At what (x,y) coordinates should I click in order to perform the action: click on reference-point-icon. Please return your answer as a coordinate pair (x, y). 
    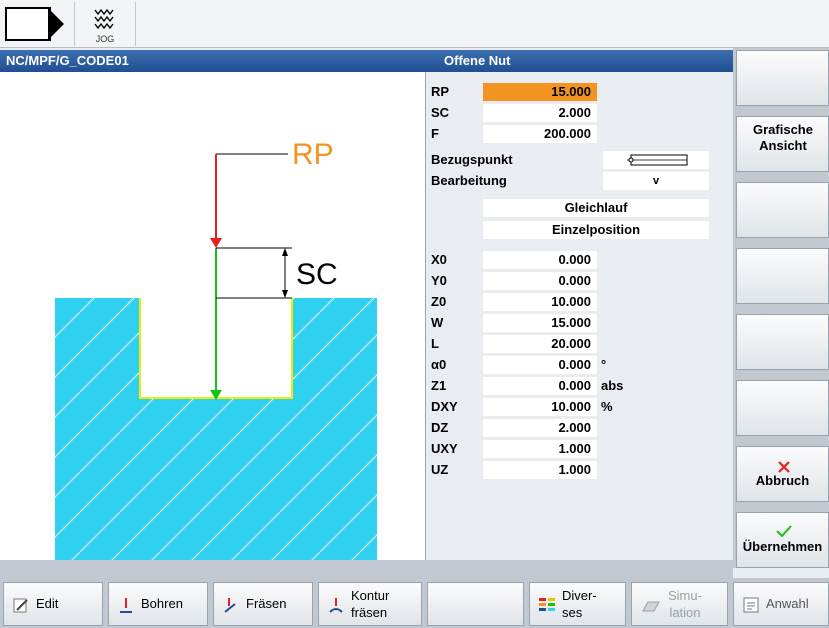
    Looking at the image, I should click on (657, 160).